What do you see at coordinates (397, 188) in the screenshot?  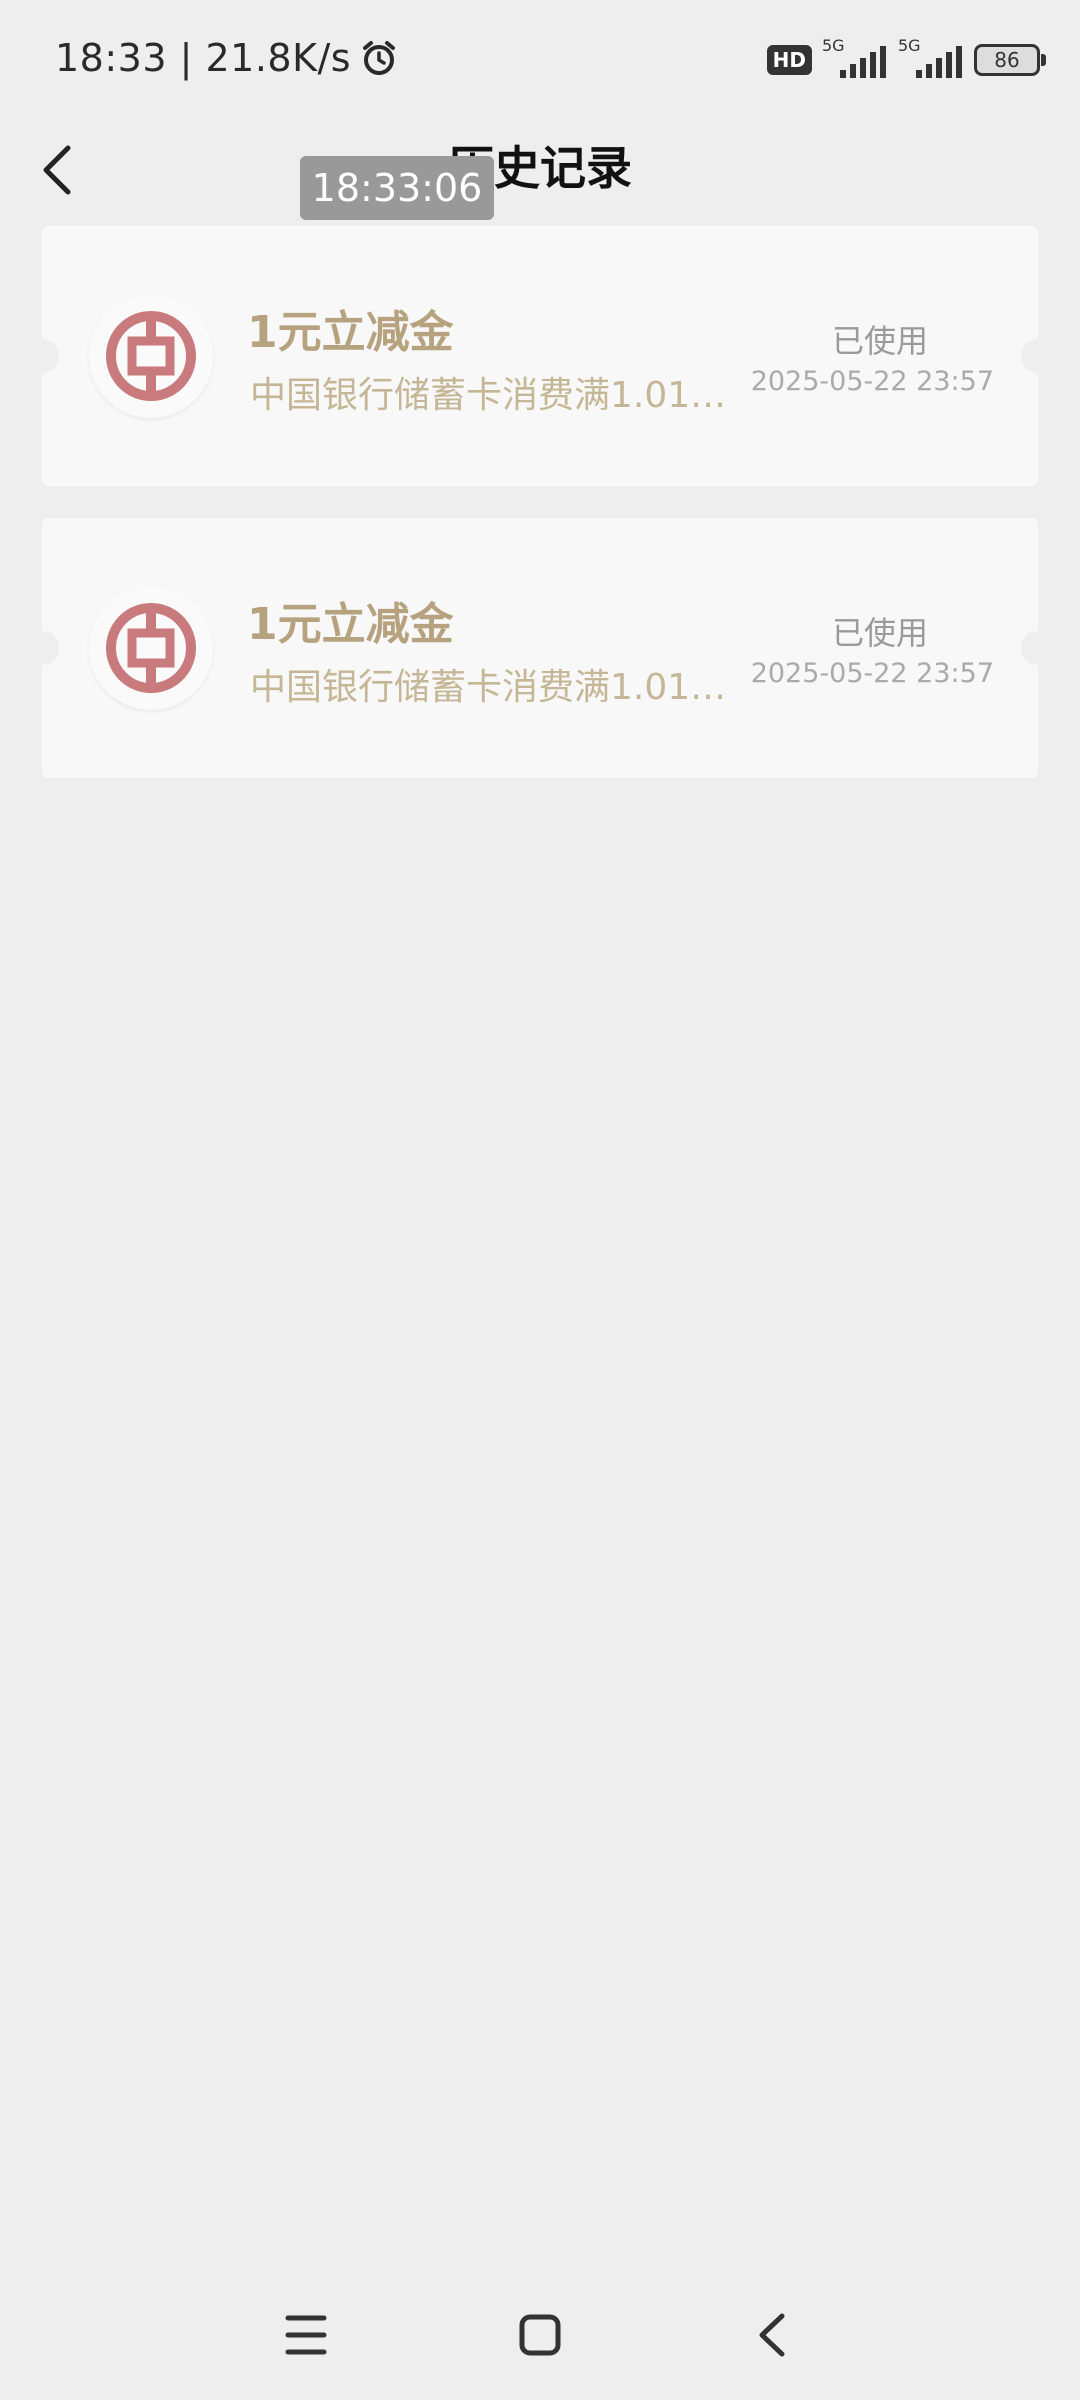 I see `timestamp-overlay: 18:33:06` at bounding box center [397, 188].